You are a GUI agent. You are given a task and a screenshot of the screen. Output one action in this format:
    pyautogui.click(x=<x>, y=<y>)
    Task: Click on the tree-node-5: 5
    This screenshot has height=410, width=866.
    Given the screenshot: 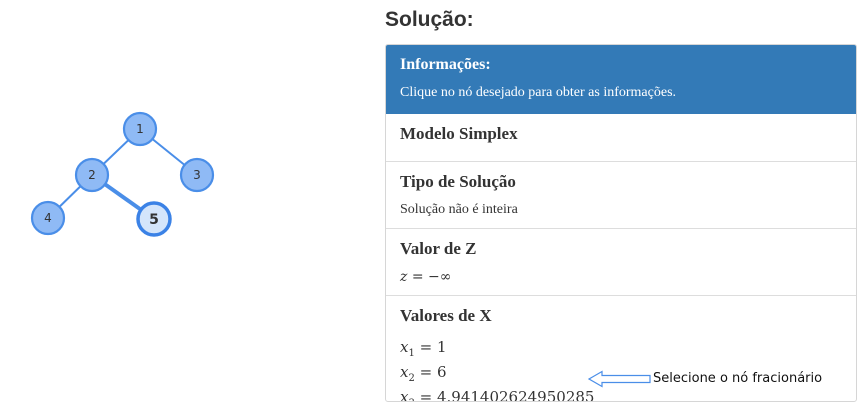 What is the action you would take?
    pyautogui.click(x=154, y=219)
    